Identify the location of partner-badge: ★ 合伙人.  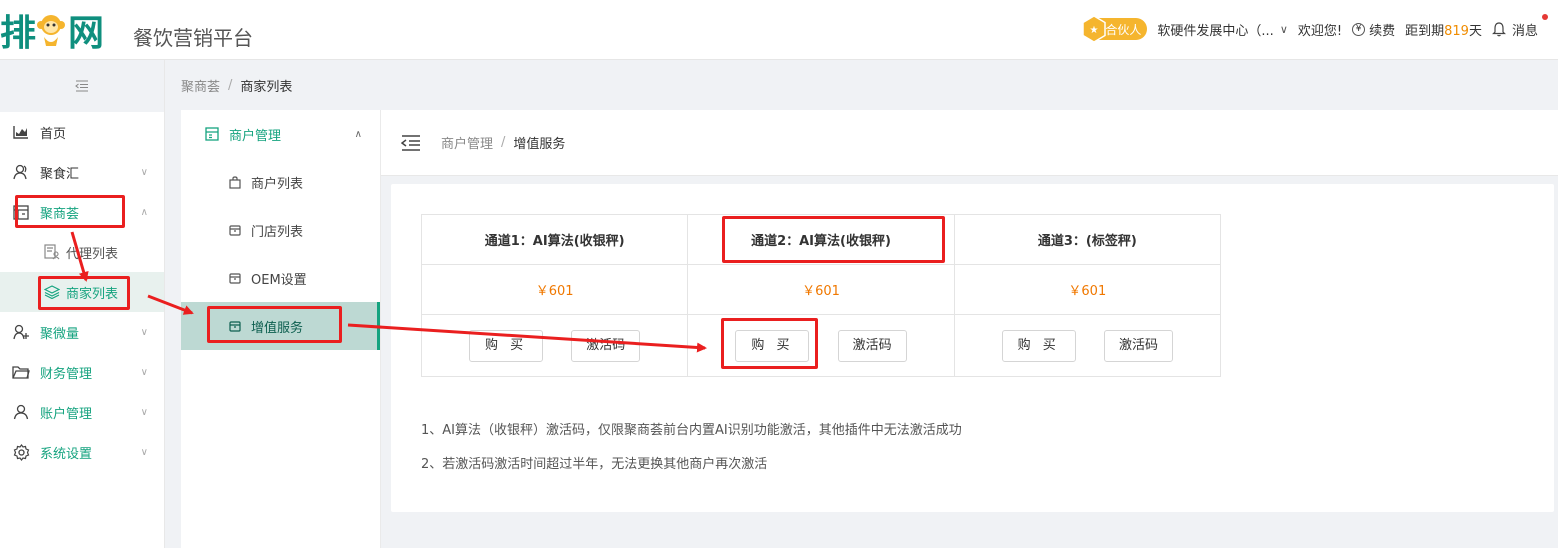
(1115, 29).